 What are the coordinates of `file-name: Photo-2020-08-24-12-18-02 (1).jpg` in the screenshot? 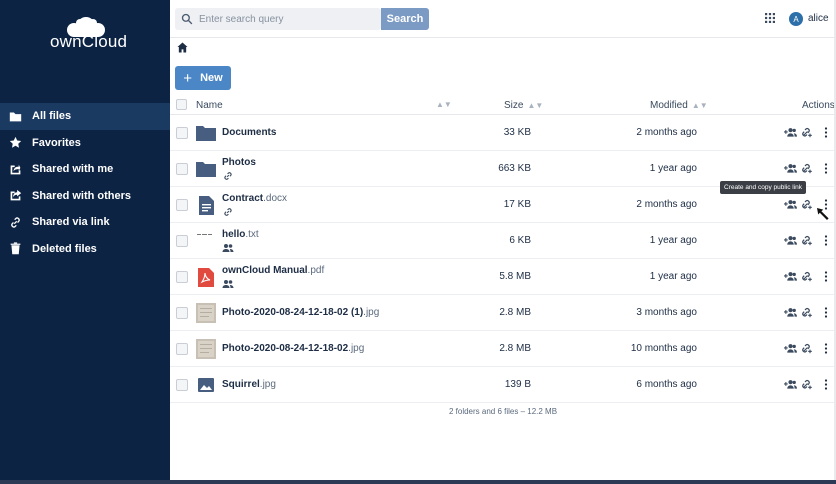 It's located at (300, 312).